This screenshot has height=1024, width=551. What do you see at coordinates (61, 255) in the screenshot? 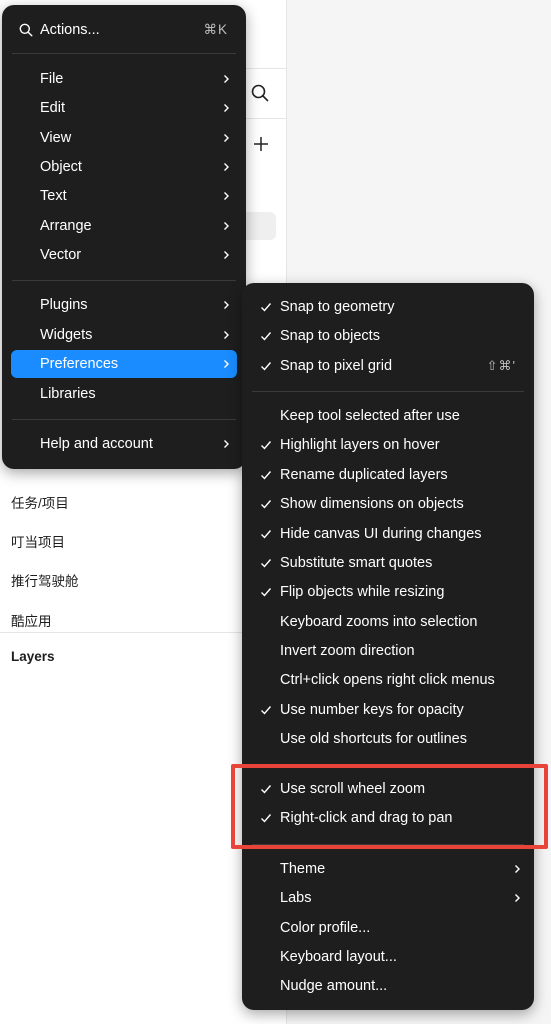
I see `menu-item-label: Vector` at bounding box center [61, 255].